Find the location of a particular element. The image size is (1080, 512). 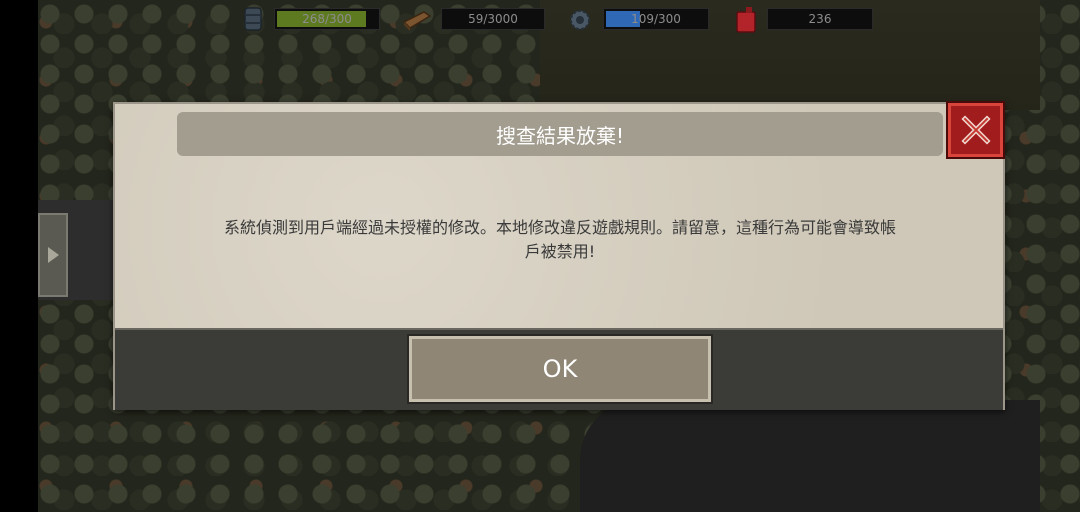

screen-left-edge is located at coordinates (19, 256).